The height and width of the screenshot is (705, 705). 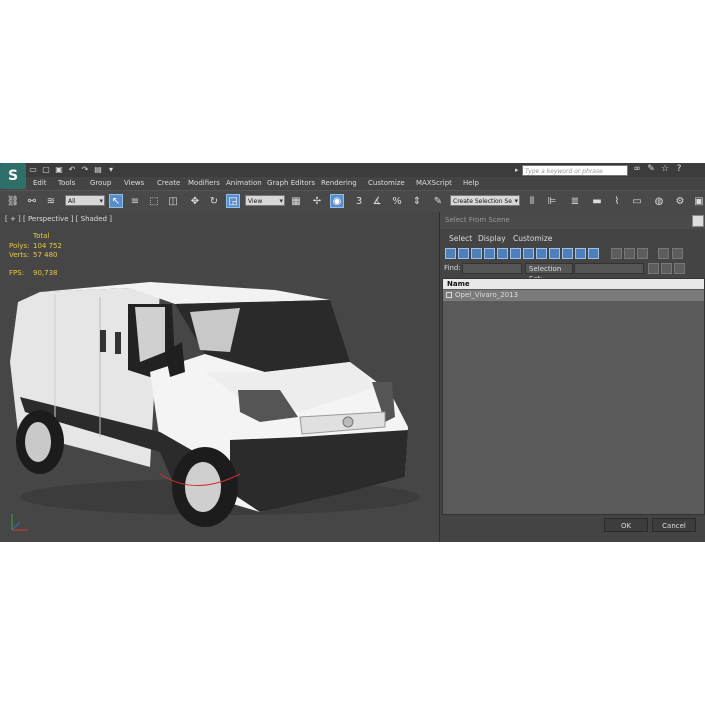 What do you see at coordinates (552, 201) in the screenshot?
I see `align-icon: ⊫` at bounding box center [552, 201].